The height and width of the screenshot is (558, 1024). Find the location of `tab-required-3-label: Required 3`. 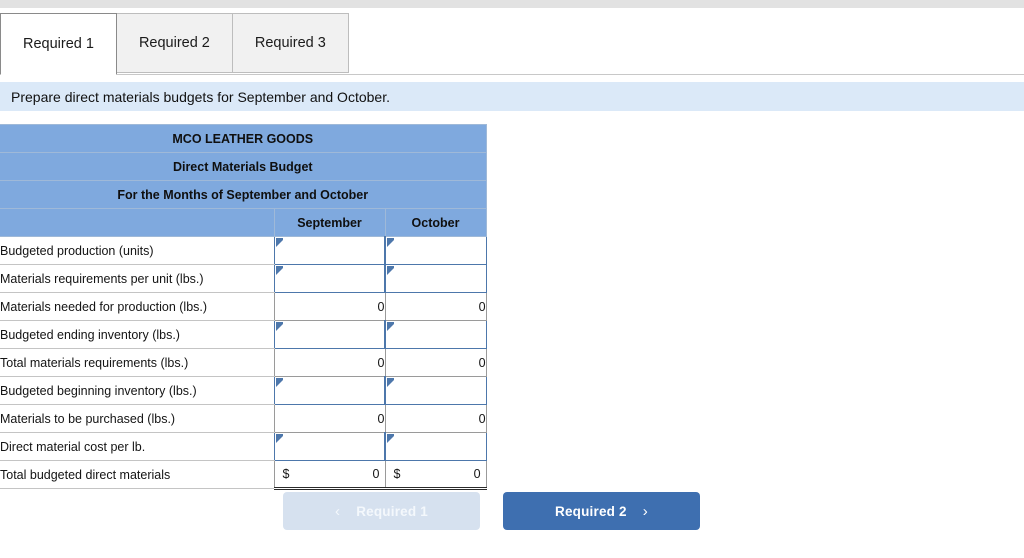

tab-required-3-label: Required 3 is located at coordinates (290, 43).